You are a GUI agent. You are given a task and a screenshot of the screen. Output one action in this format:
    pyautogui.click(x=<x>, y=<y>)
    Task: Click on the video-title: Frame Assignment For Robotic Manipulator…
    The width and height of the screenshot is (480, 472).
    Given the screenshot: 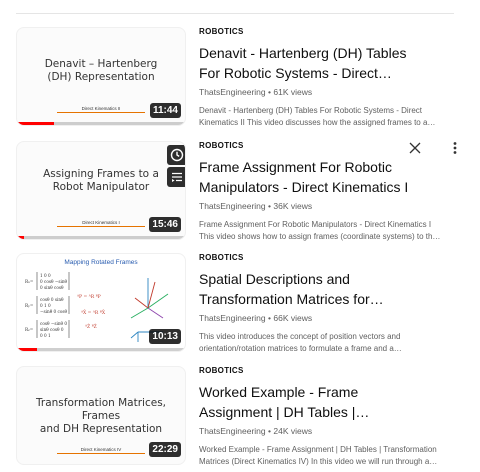 What is the action you would take?
    pyautogui.click(x=328, y=177)
    